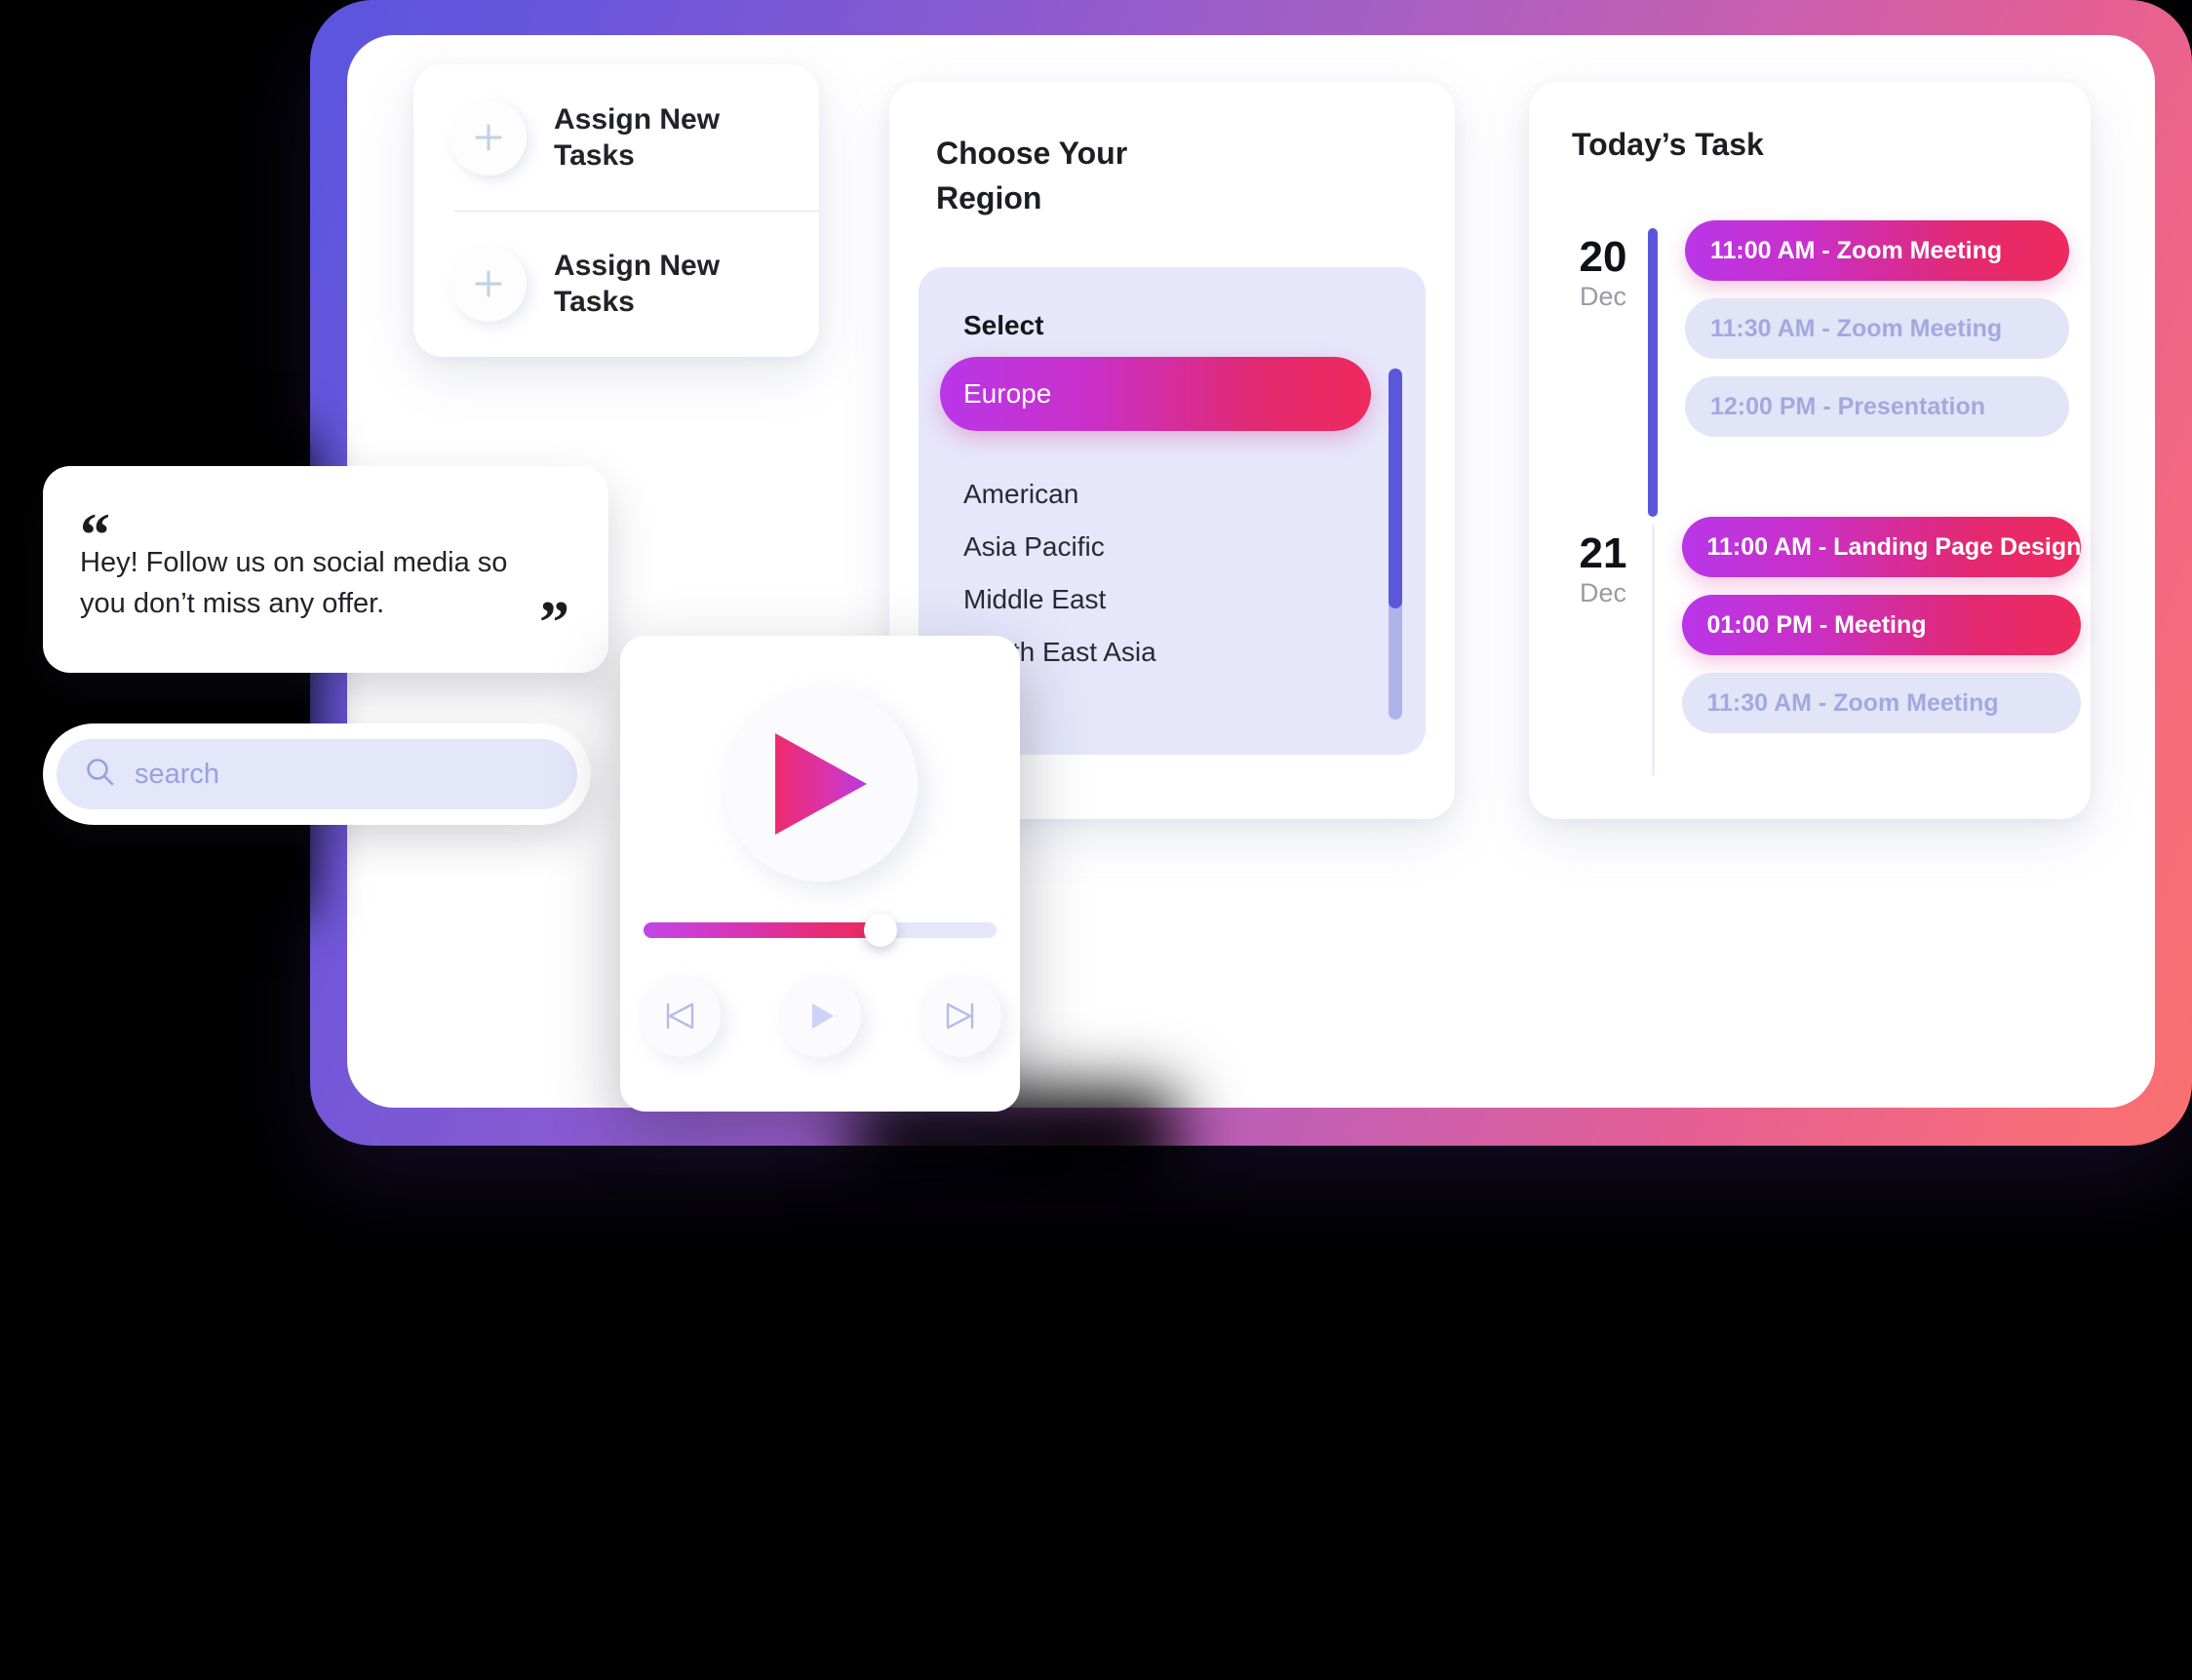 The image size is (2192, 1680). I want to click on task-date-20: 20 Dec, so click(1603, 267).